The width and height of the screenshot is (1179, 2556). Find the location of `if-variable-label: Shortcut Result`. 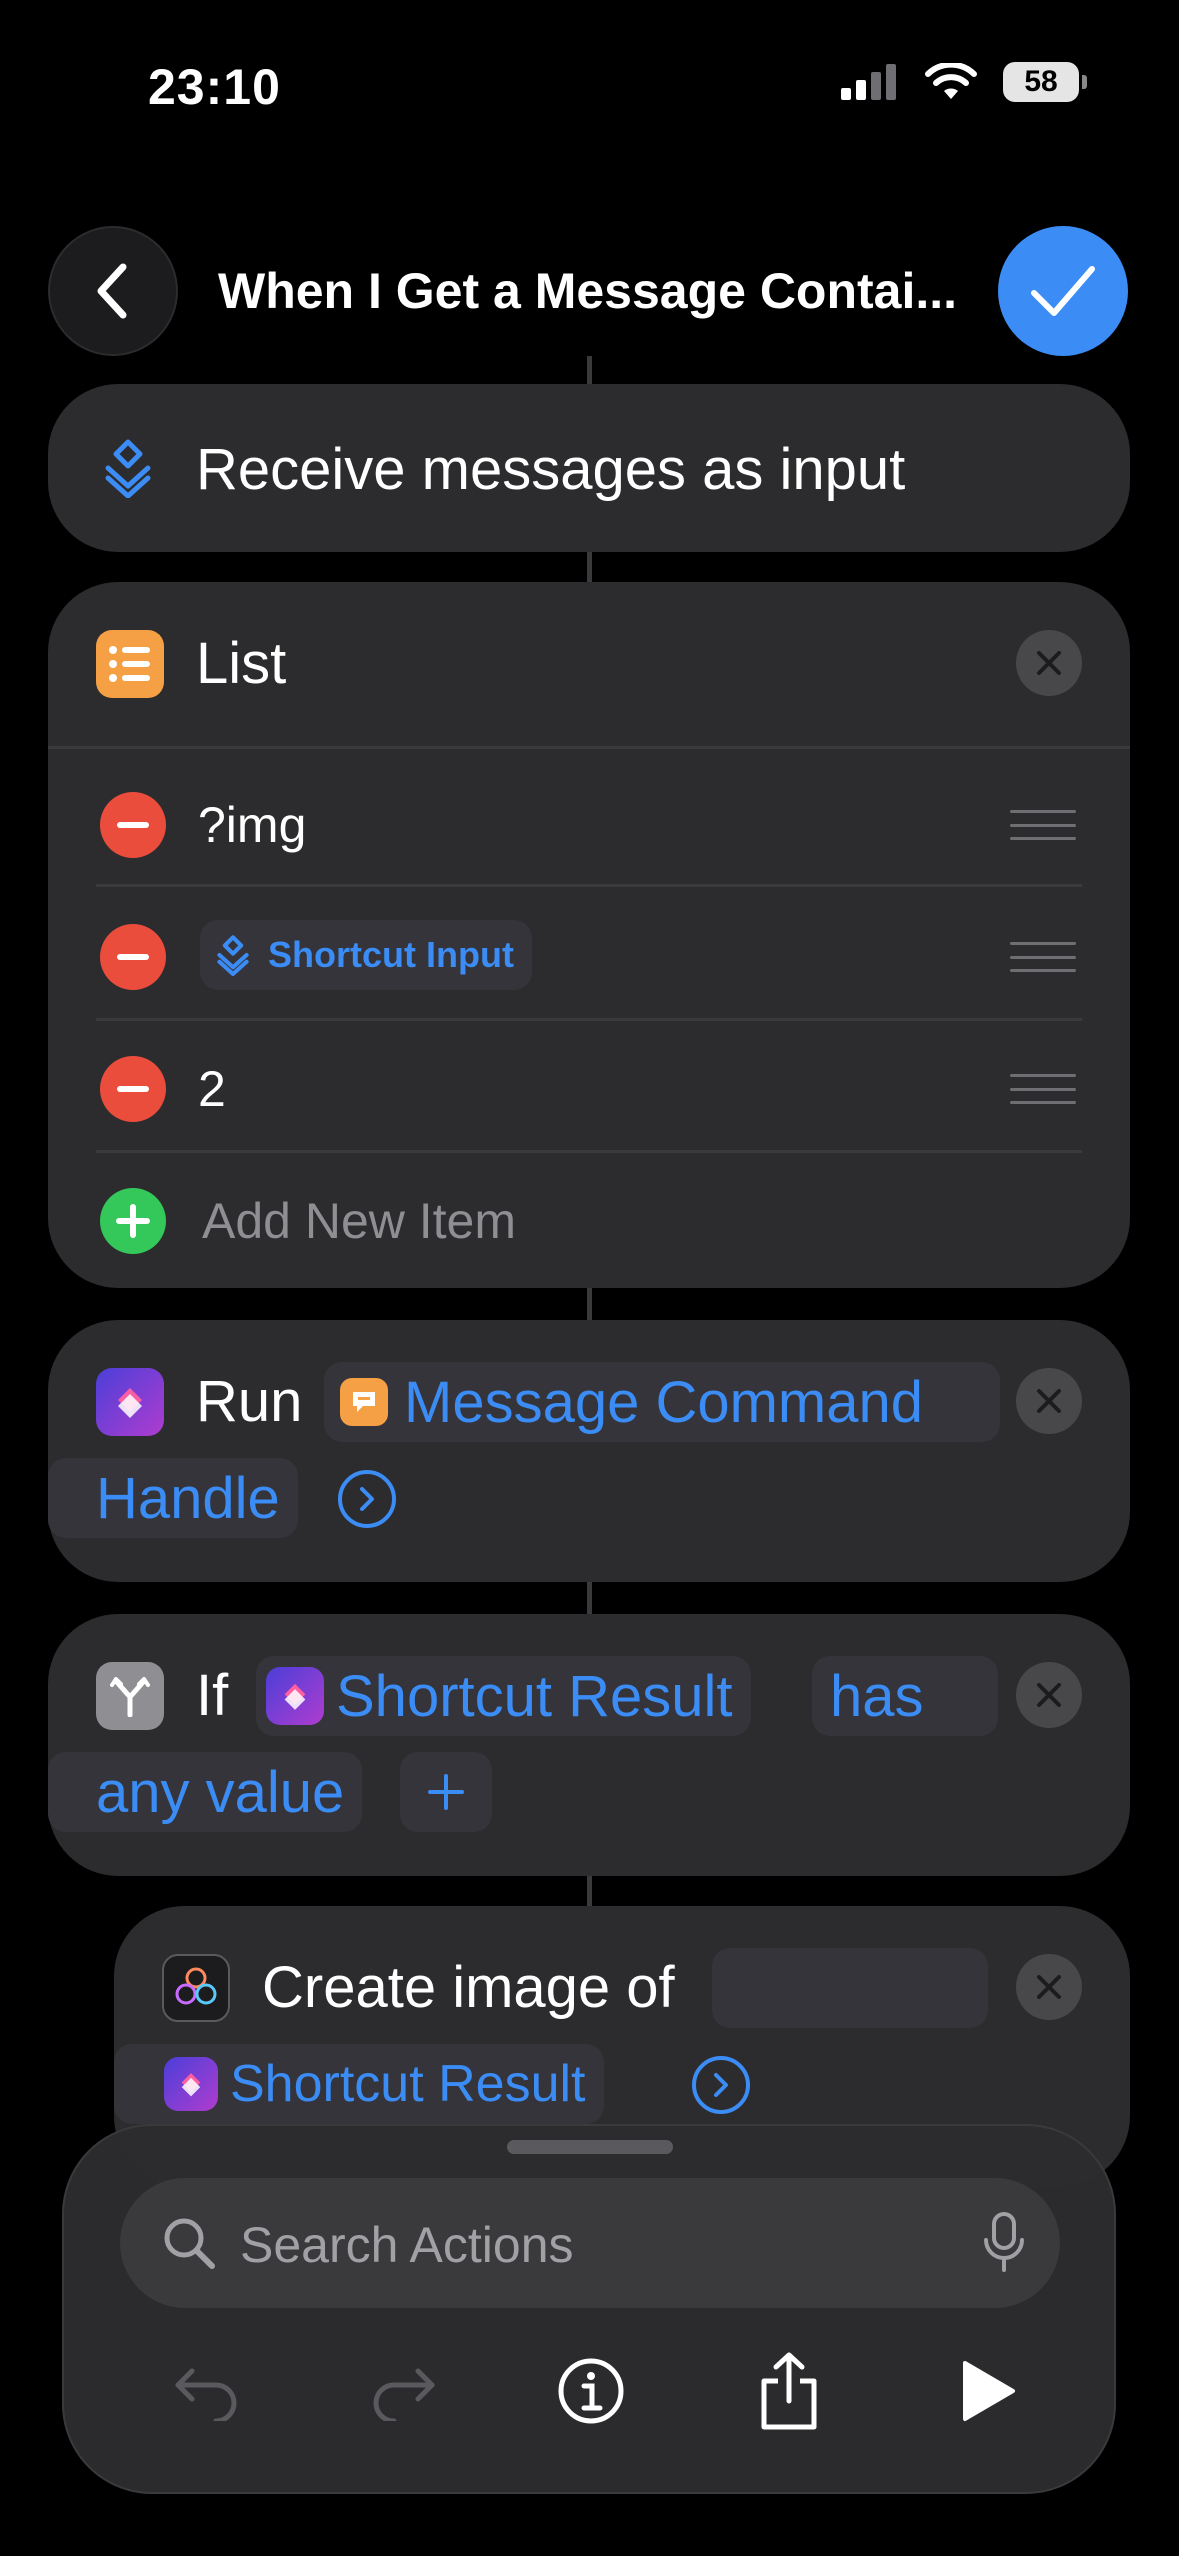

if-variable-label: Shortcut Result is located at coordinates (534, 1696).